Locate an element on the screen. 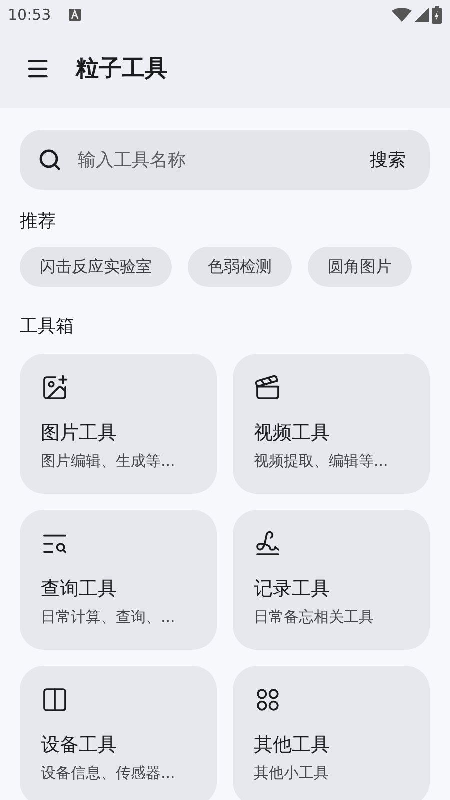 The height and width of the screenshot is (800, 450). card-subtitle: 日常备忘相关工具 is located at coordinates (314, 617).